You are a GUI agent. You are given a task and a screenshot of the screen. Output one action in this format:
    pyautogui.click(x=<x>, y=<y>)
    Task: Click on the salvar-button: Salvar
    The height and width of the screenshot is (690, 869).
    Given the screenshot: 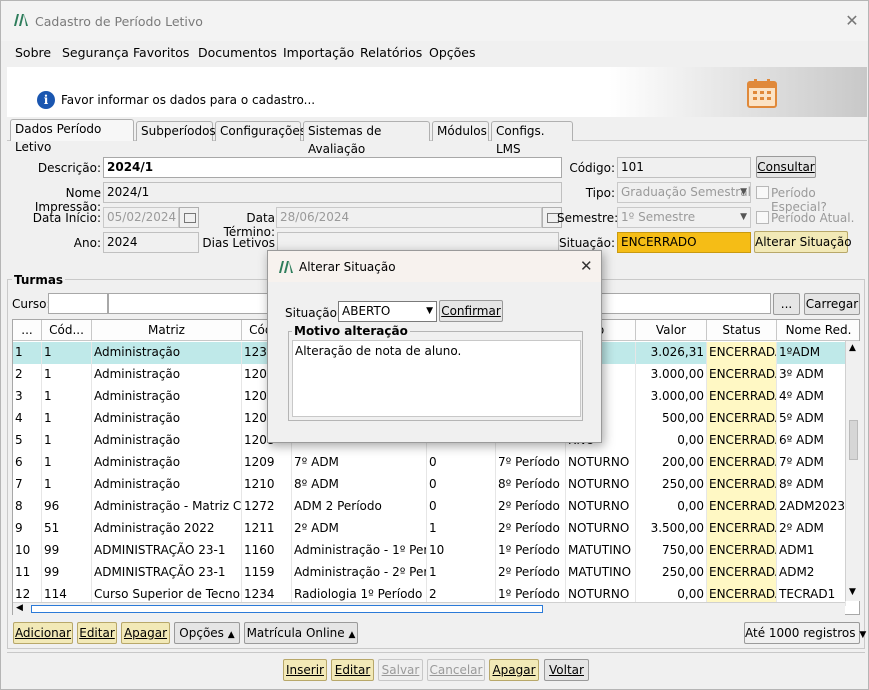 What is the action you would take?
    pyautogui.click(x=400, y=670)
    